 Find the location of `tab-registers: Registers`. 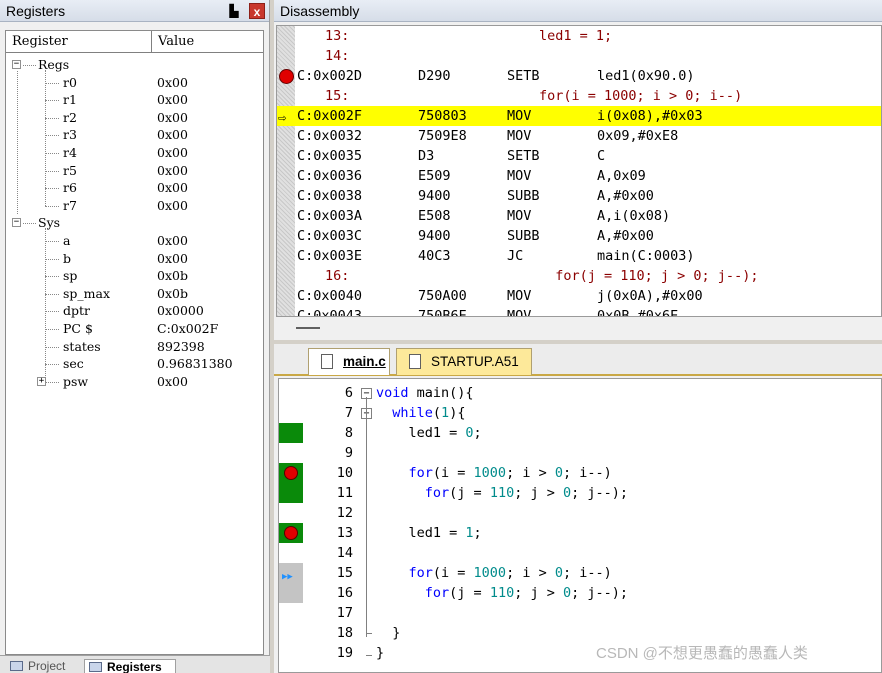

tab-registers: Registers is located at coordinates (130, 666).